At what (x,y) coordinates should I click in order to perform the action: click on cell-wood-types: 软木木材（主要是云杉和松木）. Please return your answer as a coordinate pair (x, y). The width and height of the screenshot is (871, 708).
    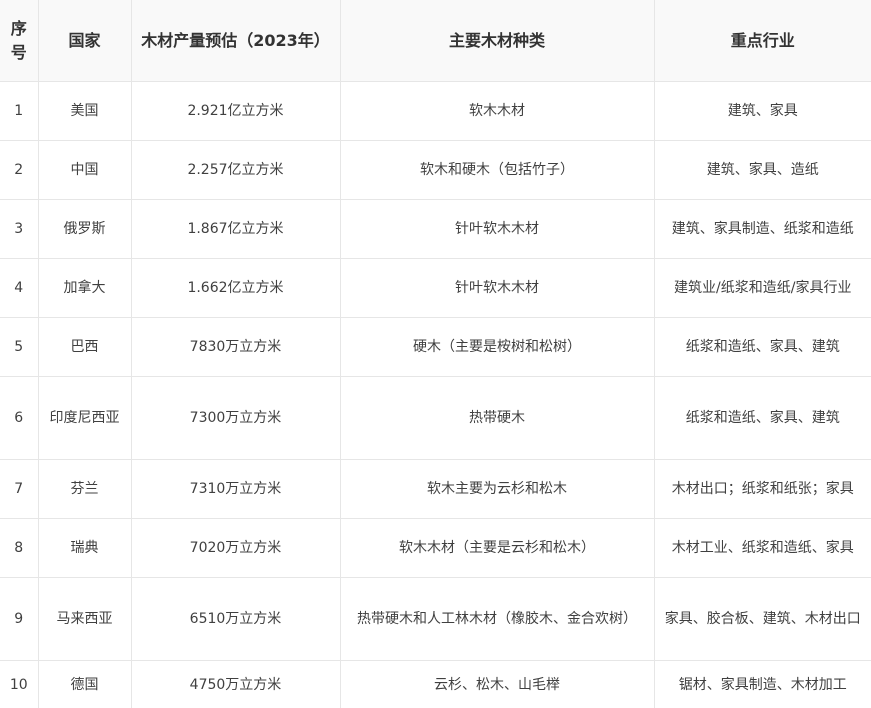
    Looking at the image, I should click on (497, 548).